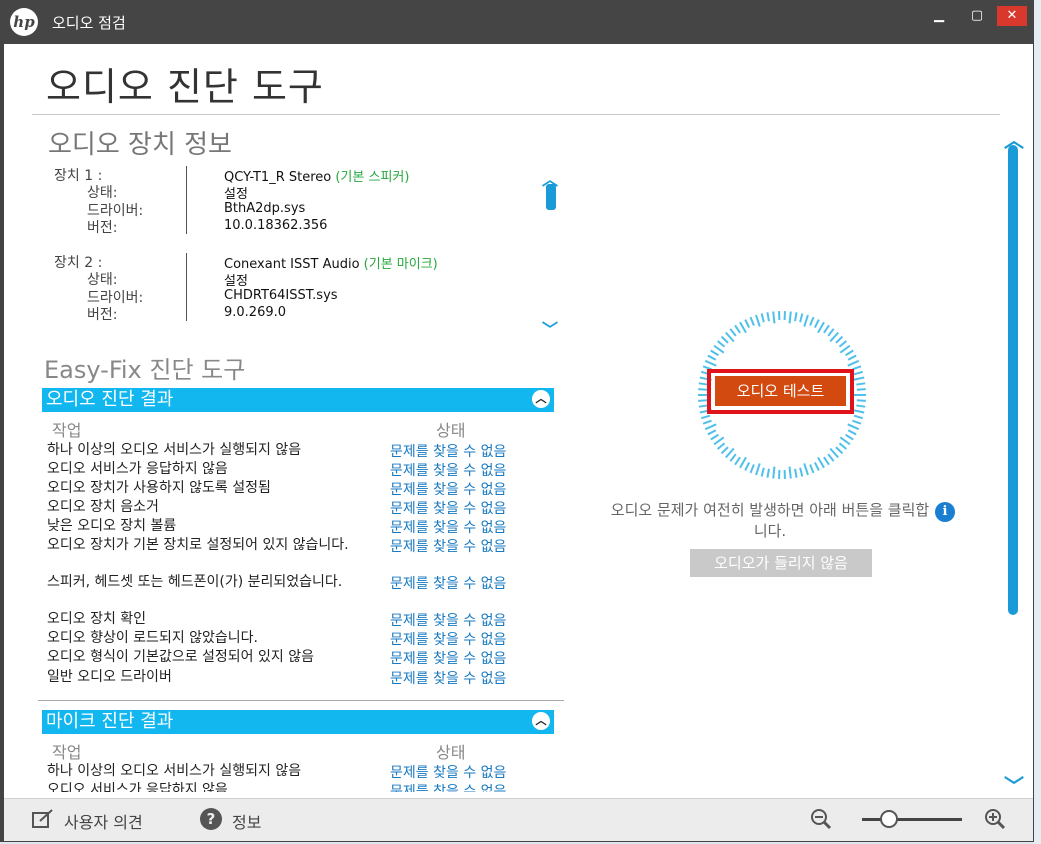  What do you see at coordinates (180, 657) in the screenshot?
I see `task-label: 오디오 형식이 기본값으로 설정되어 있지 않음` at bounding box center [180, 657].